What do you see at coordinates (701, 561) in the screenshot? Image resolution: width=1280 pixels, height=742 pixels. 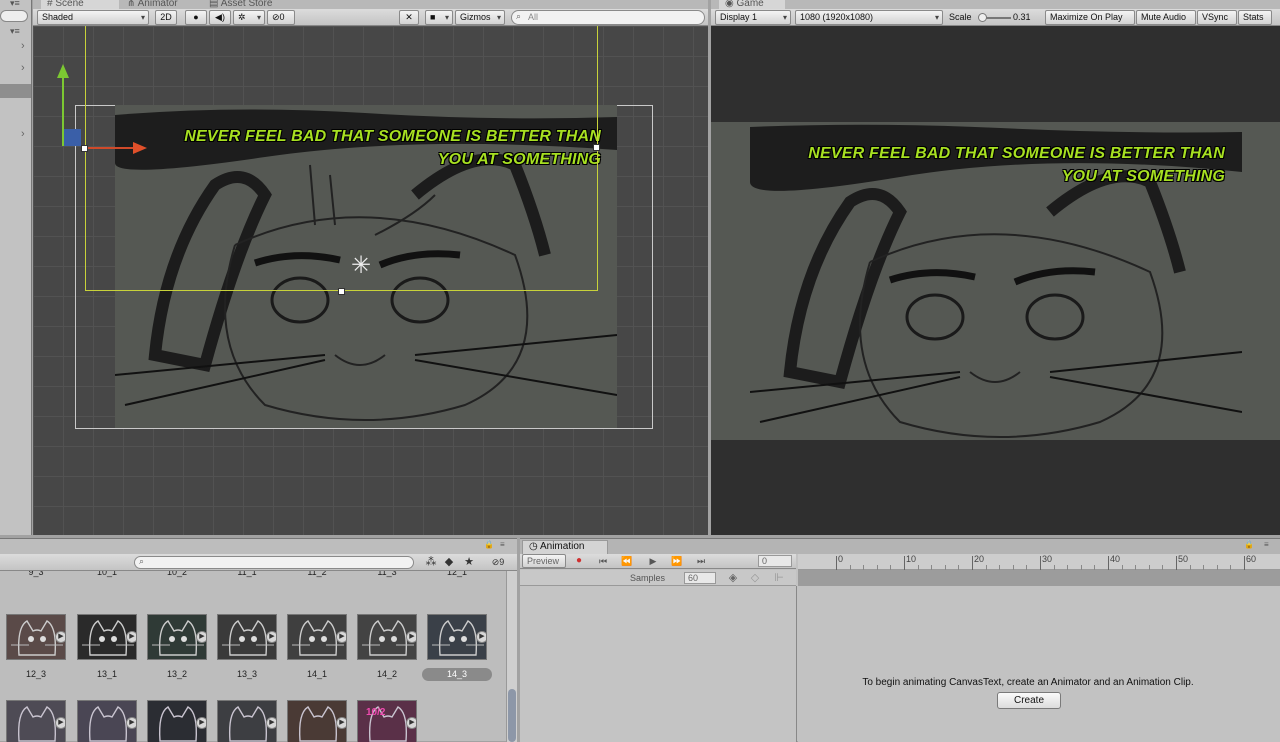 I see `last-key-icon: ⏭` at bounding box center [701, 561].